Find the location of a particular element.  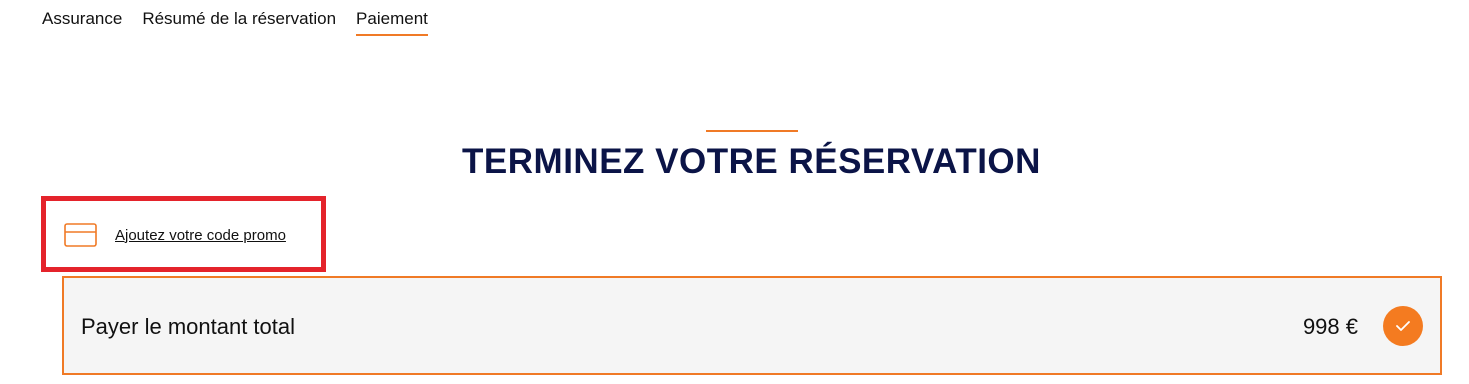

title-section: TERMINEZ VOTRE RÉSERVATION is located at coordinates (734, 157).